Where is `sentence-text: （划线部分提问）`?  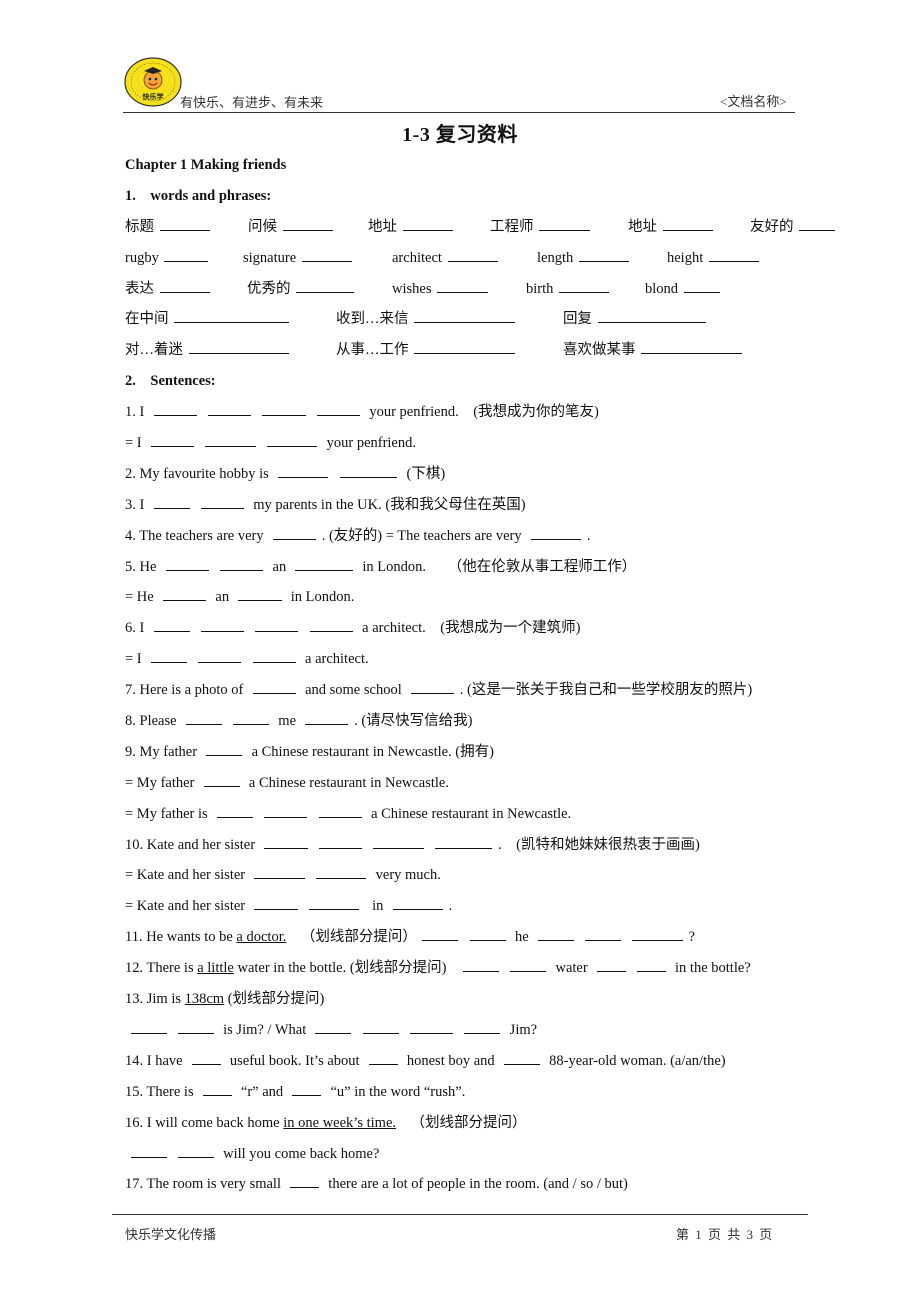 sentence-text: （划线部分提问） is located at coordinates (461, 1122).